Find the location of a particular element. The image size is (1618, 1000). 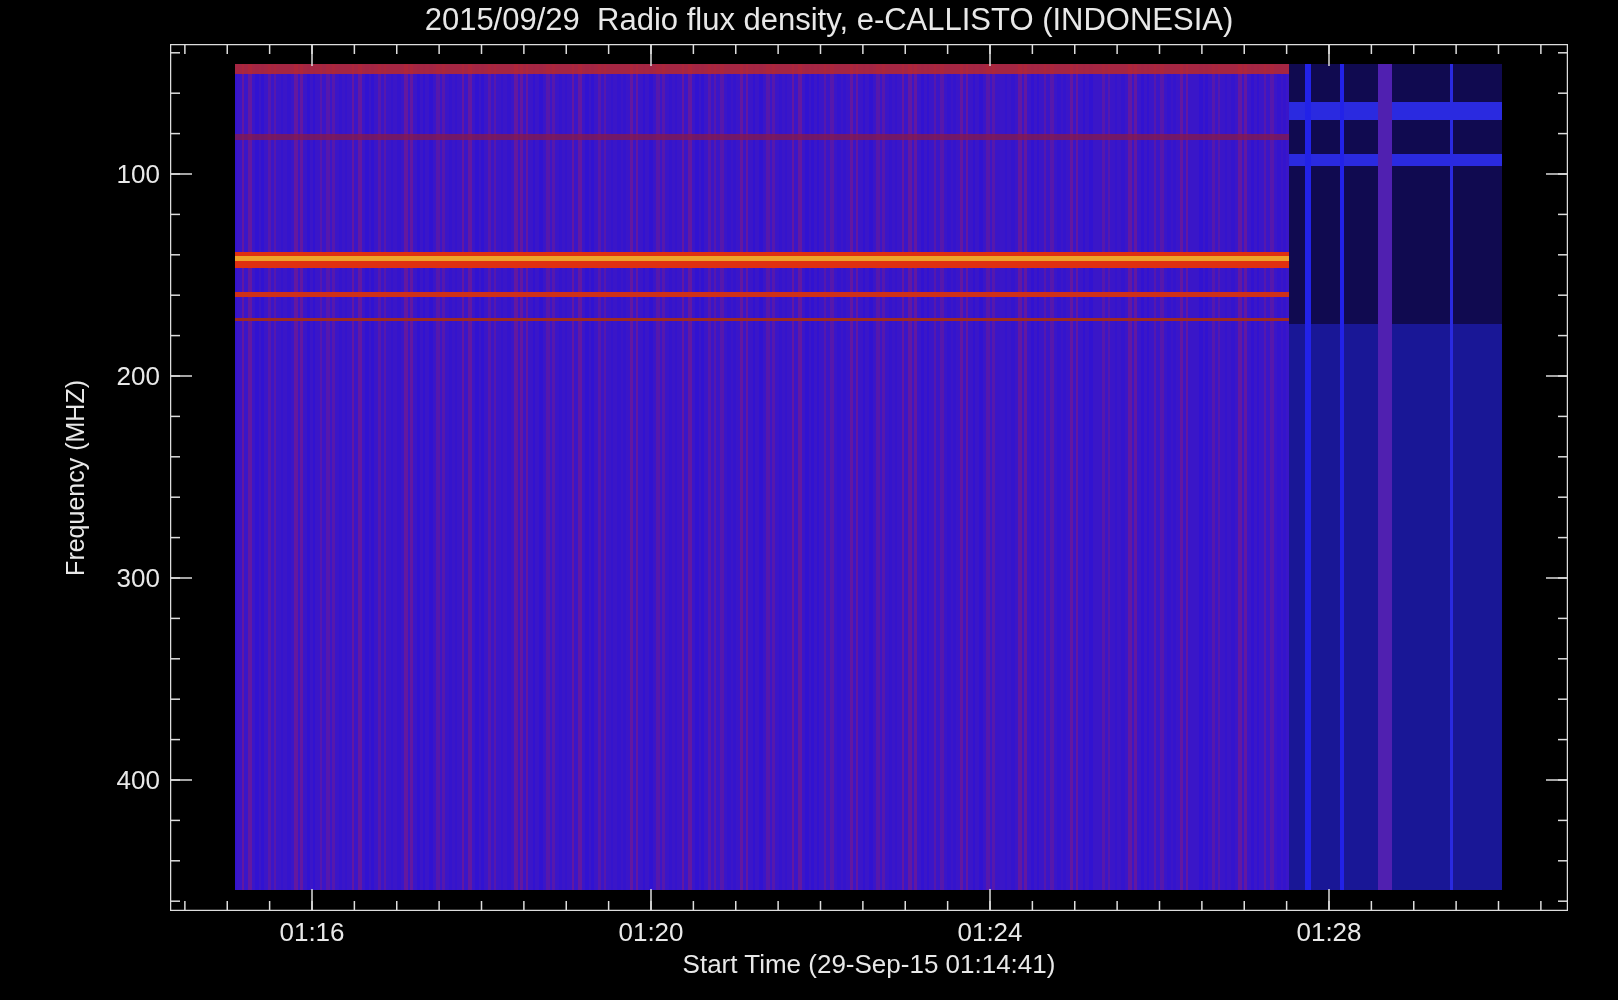

x-tick-label: 01:28 is located at coordinates (1329, 932).